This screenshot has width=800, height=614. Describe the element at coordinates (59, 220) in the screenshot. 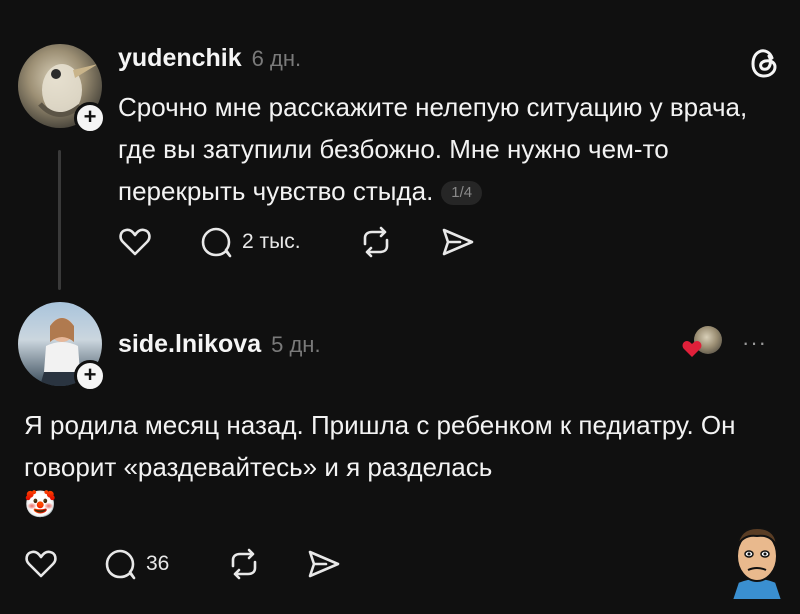

I see `thread-connector-line` at that location.